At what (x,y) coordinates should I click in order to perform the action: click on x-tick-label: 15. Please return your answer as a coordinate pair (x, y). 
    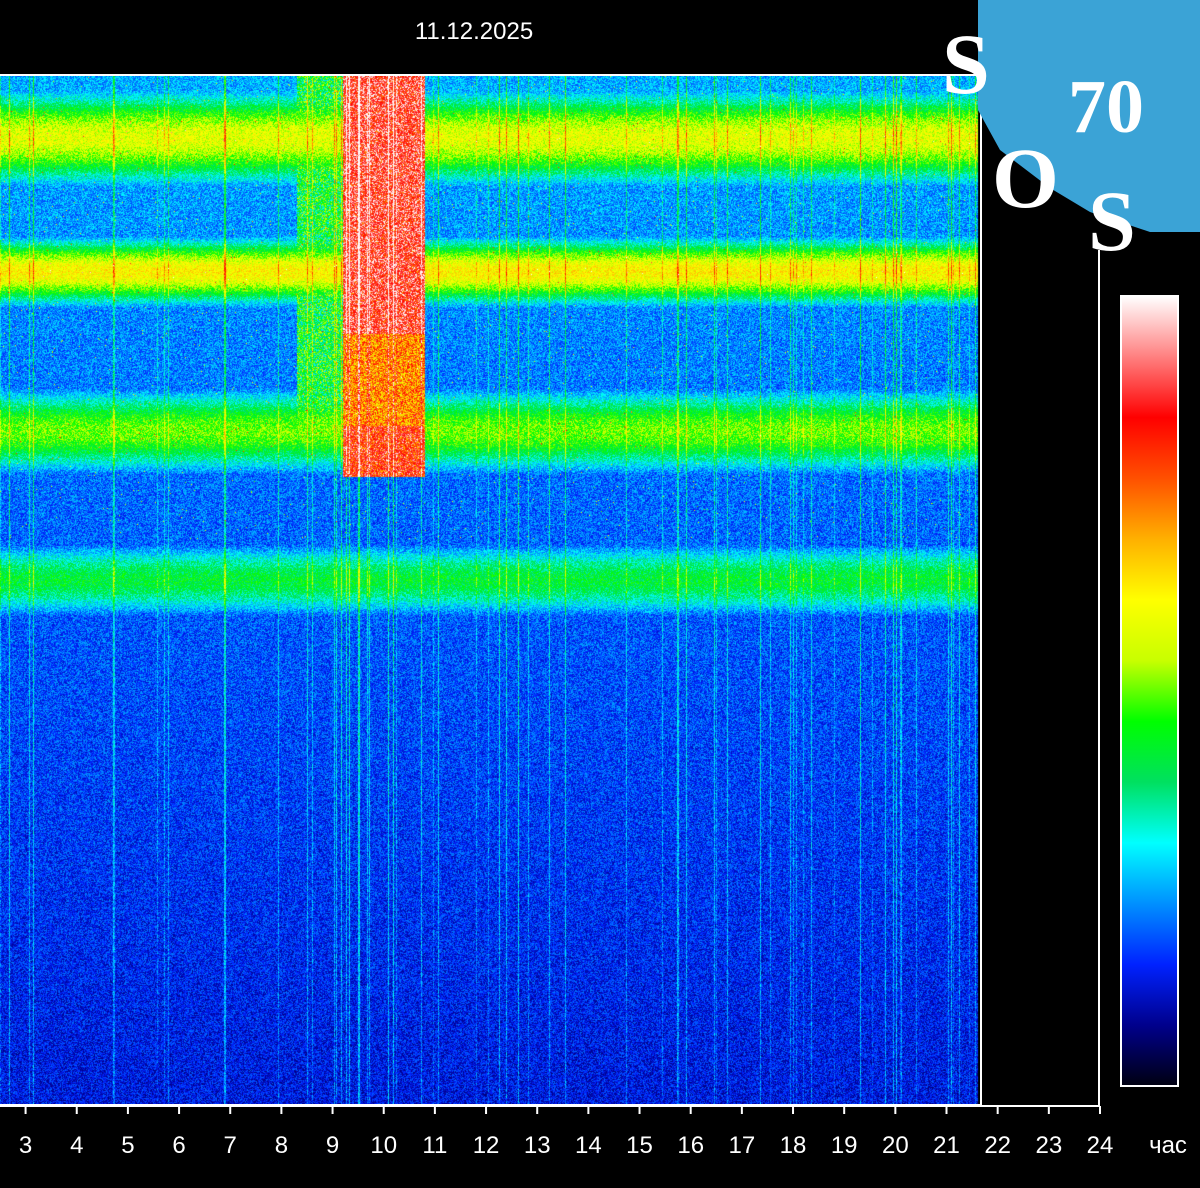
    Looking at the image, I should click on (639, 1145).